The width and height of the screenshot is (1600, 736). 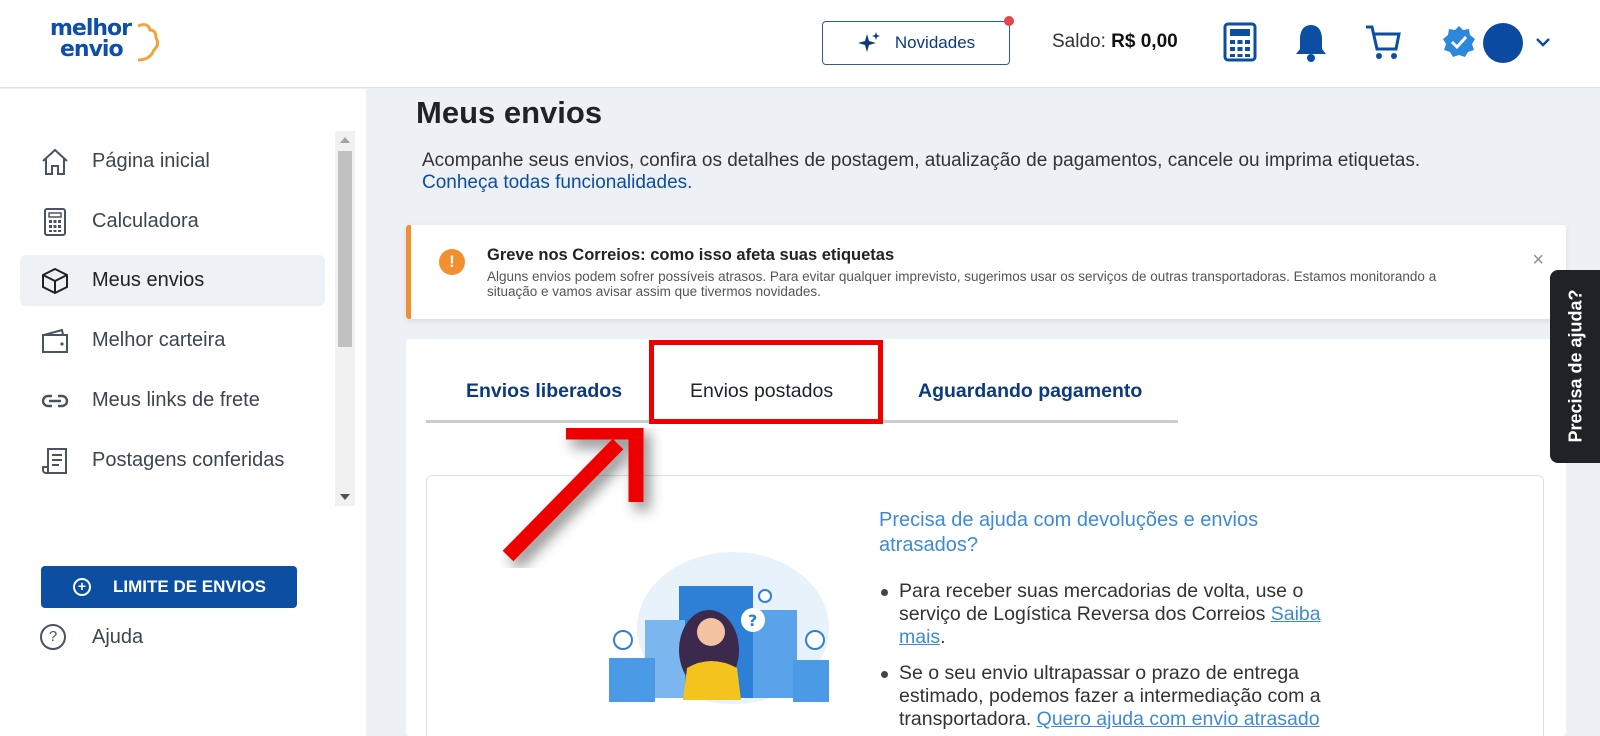 What do you see at coordinates (55, 340) in the screenshot?
I see `wallet-icon` at bounding box center [55, 340].